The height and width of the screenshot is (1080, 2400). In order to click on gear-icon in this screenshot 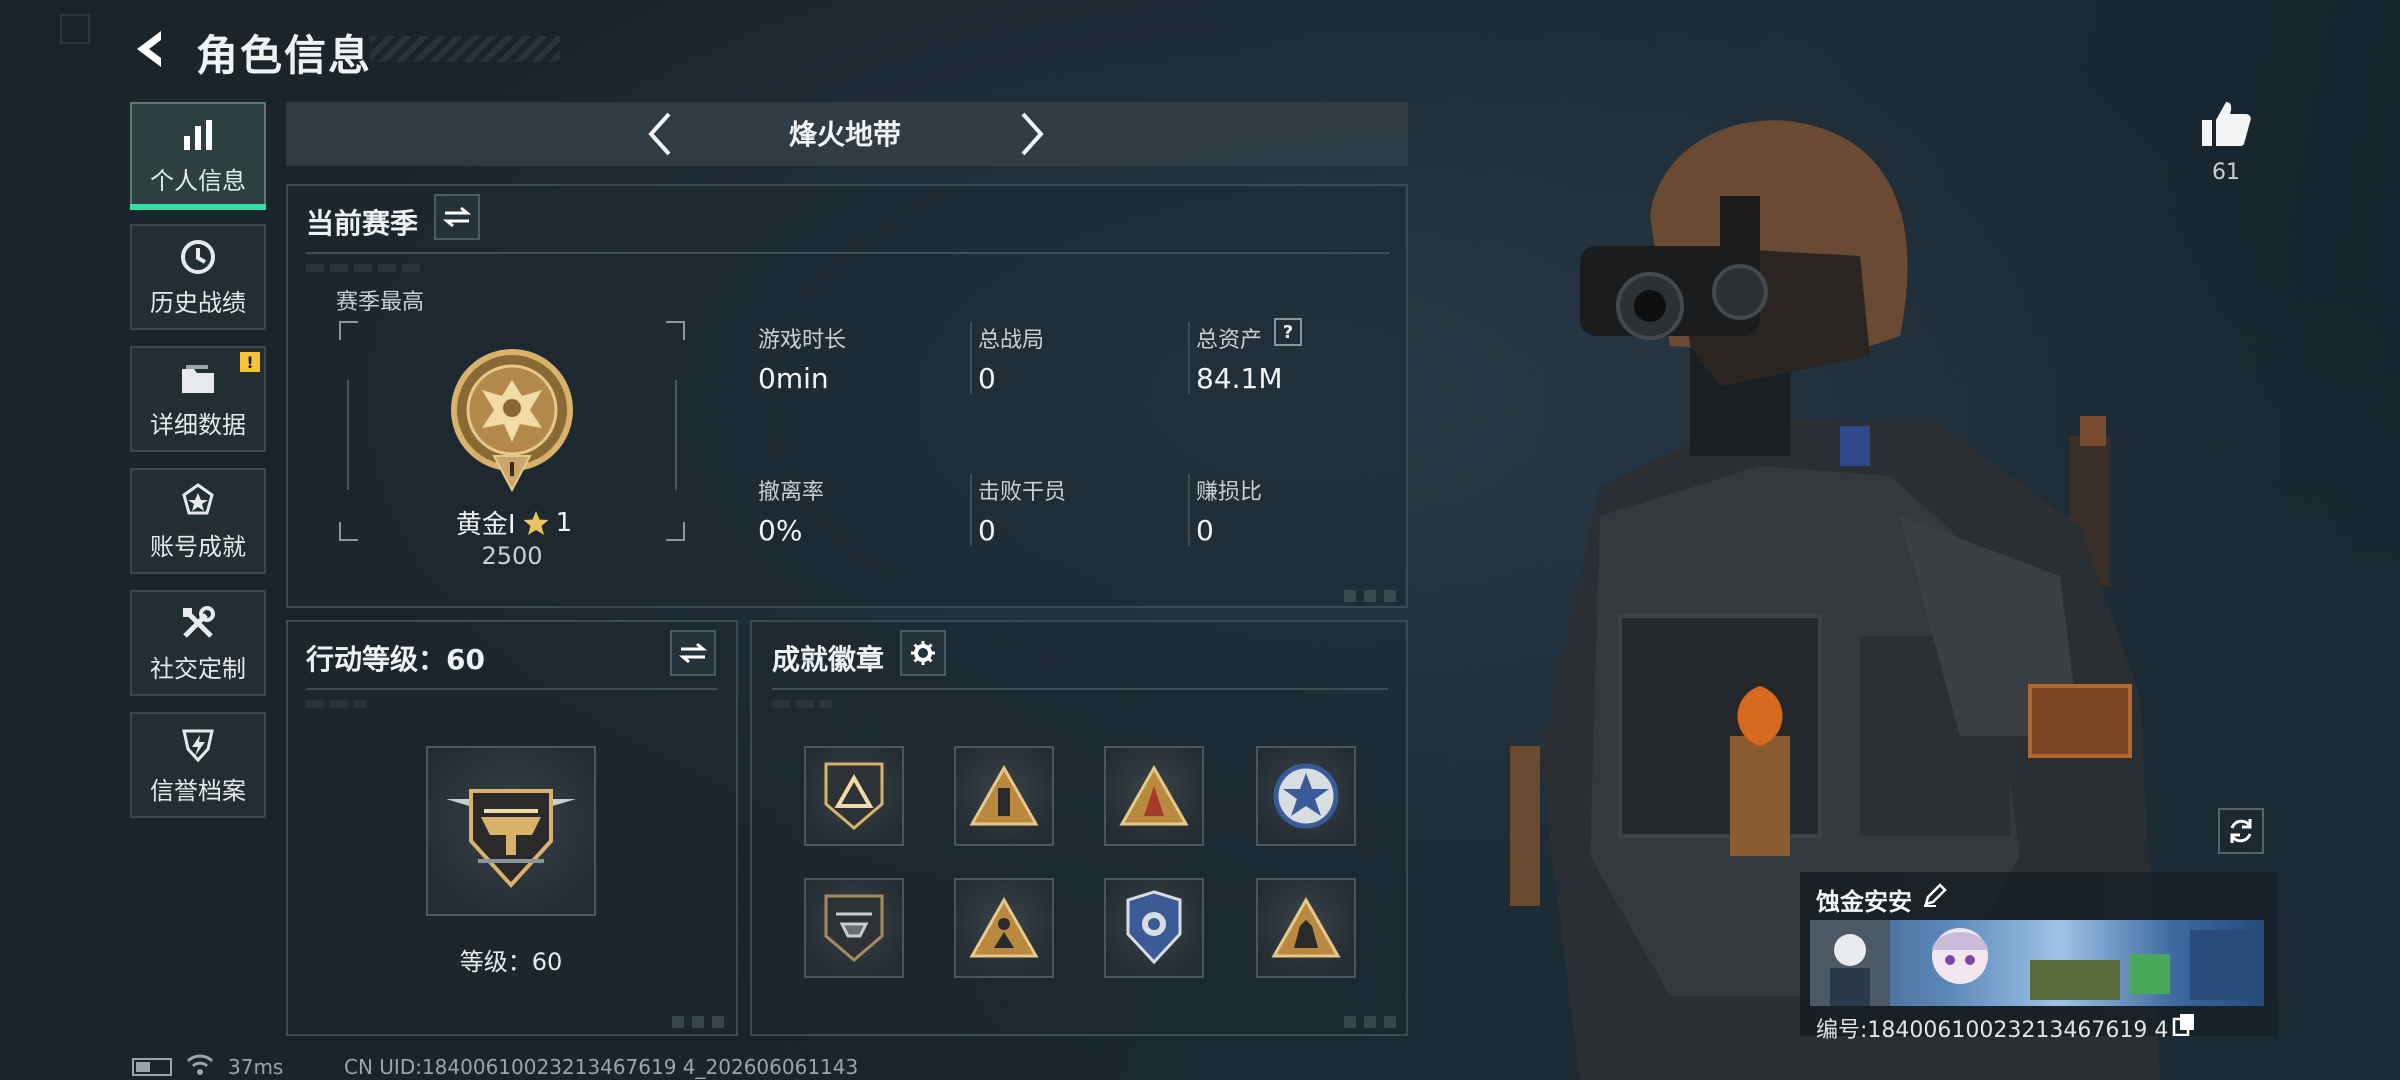, I will do `click(923, 653)`.